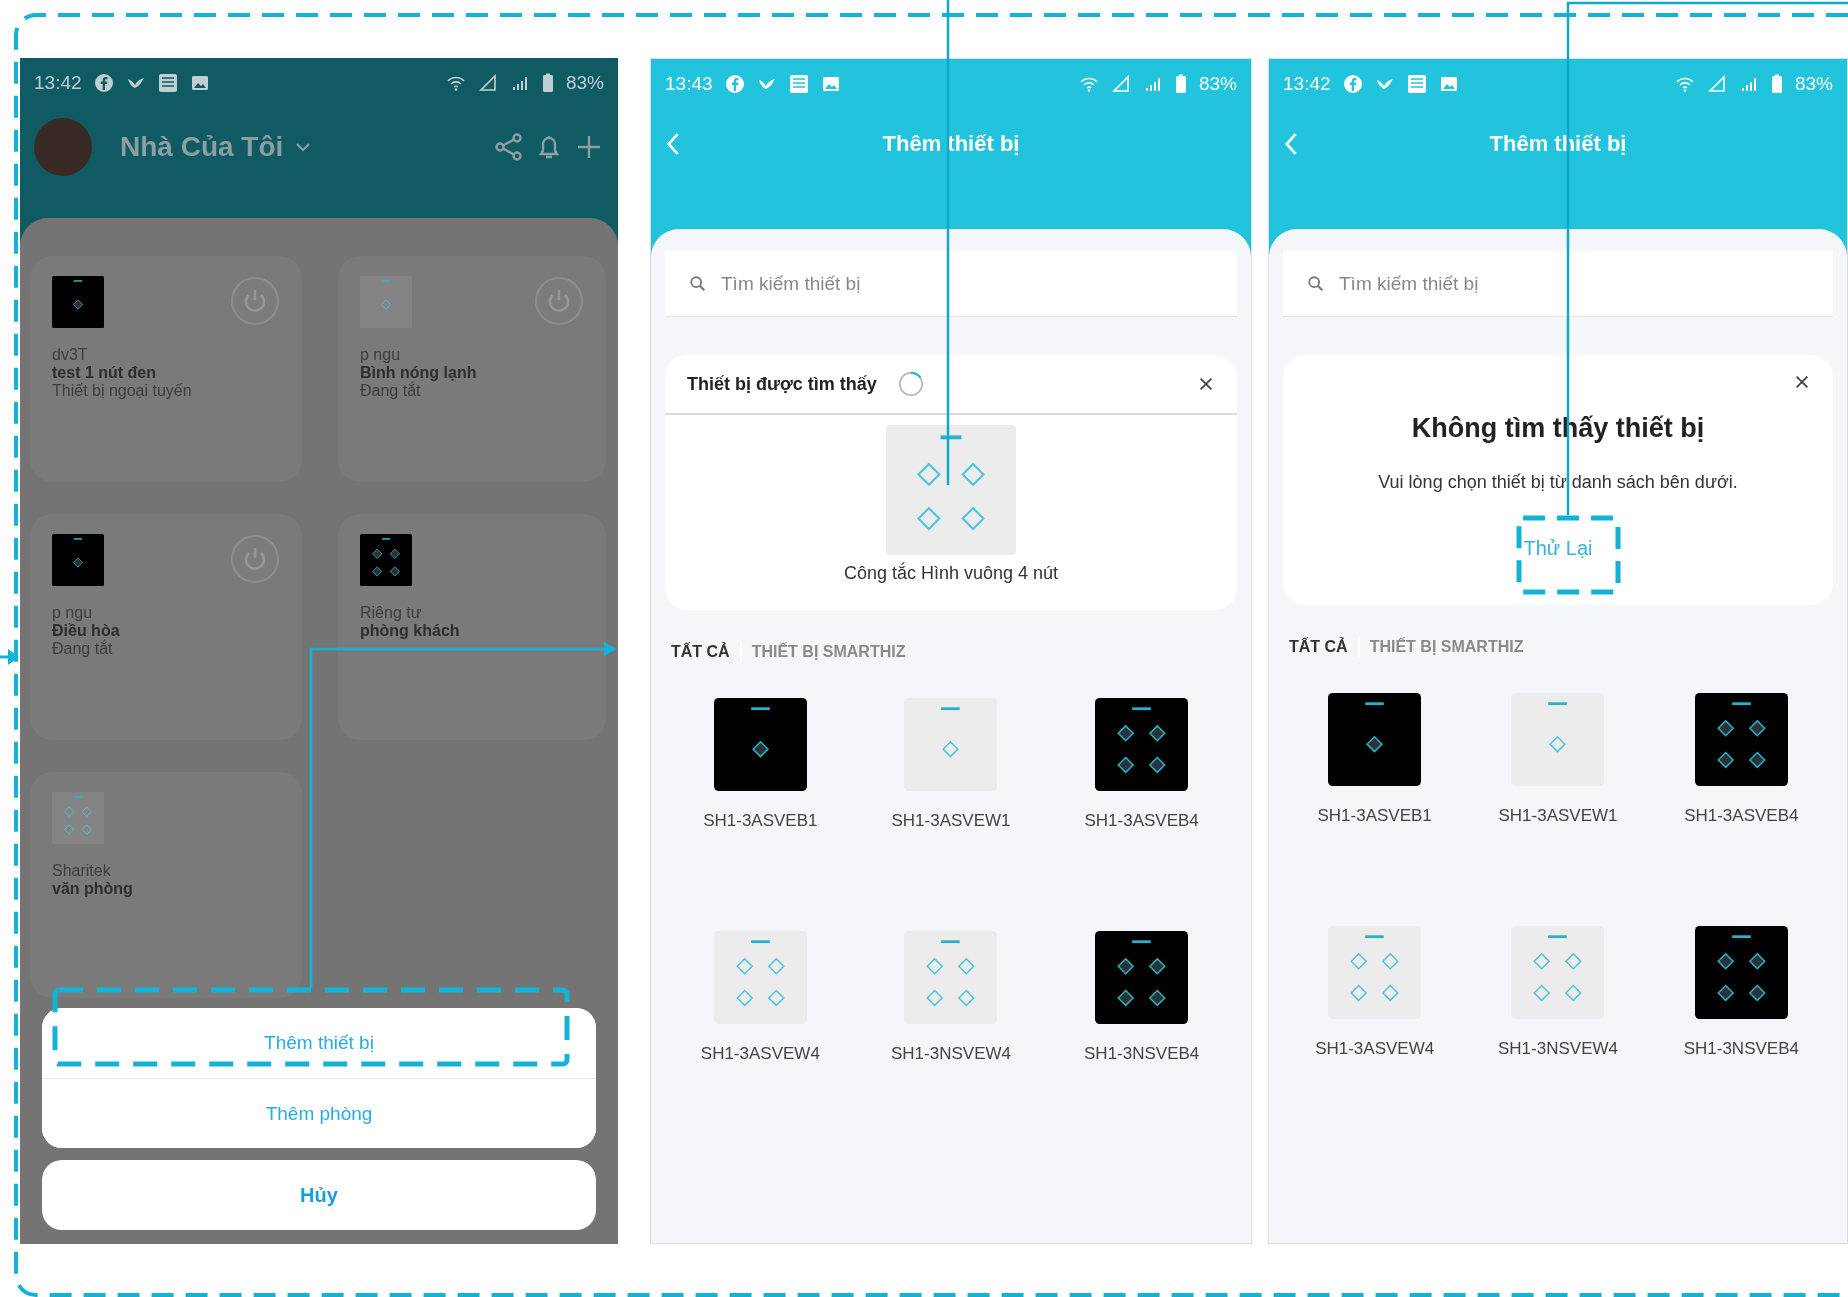 The image size is (1848, 1297). What do you see at coordinates (319, 1195) in the screenshot?
I see `cancel-button: Hủy` at bounding box center [319, 1195].